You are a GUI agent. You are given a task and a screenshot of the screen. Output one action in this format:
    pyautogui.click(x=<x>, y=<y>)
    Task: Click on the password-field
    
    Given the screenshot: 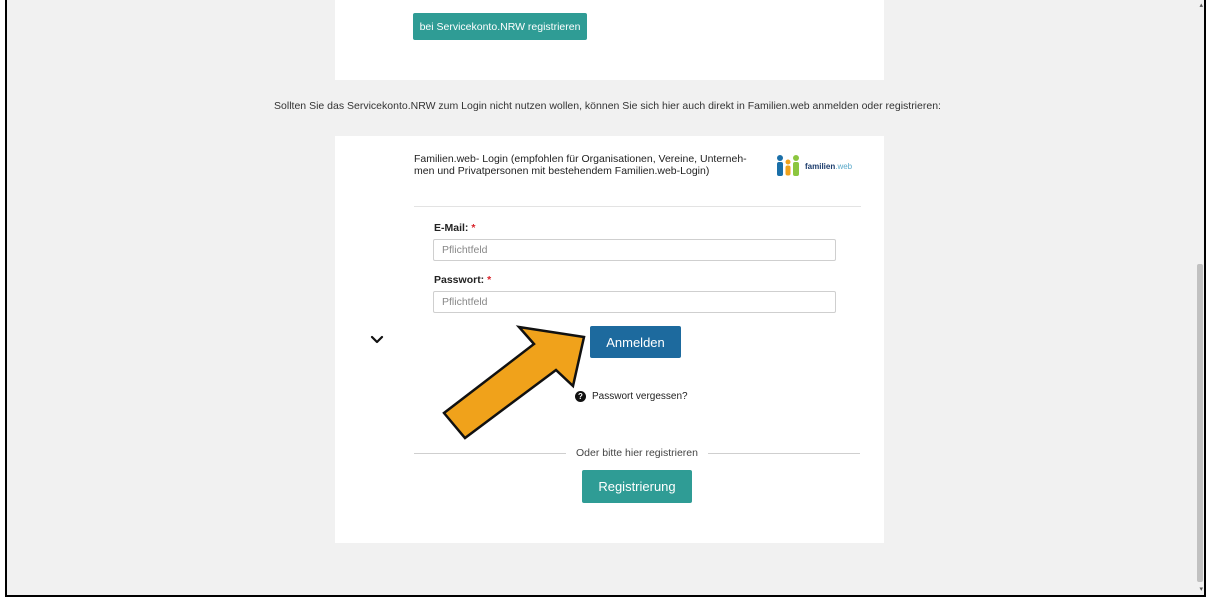 What is the action you would take?
    pyautogui.click(x=634, y=302)
    